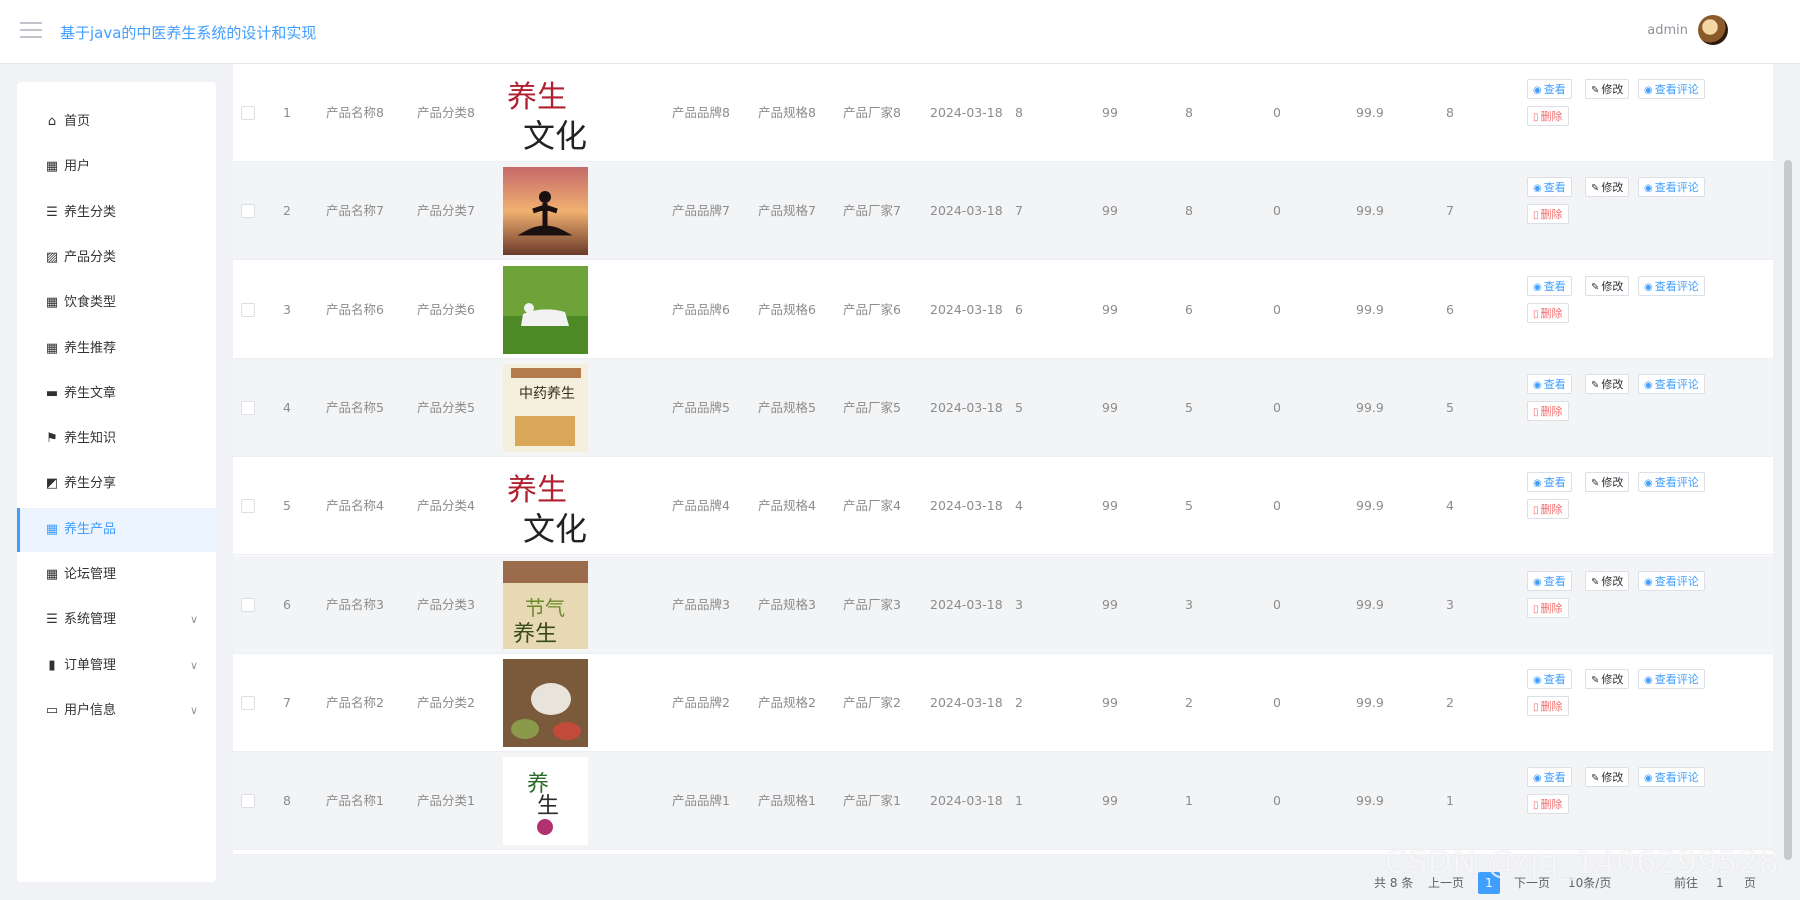 The width and height of the screenshot is (1800, 900). I want to click on product-image: 节气 养生, so click(545, 604).